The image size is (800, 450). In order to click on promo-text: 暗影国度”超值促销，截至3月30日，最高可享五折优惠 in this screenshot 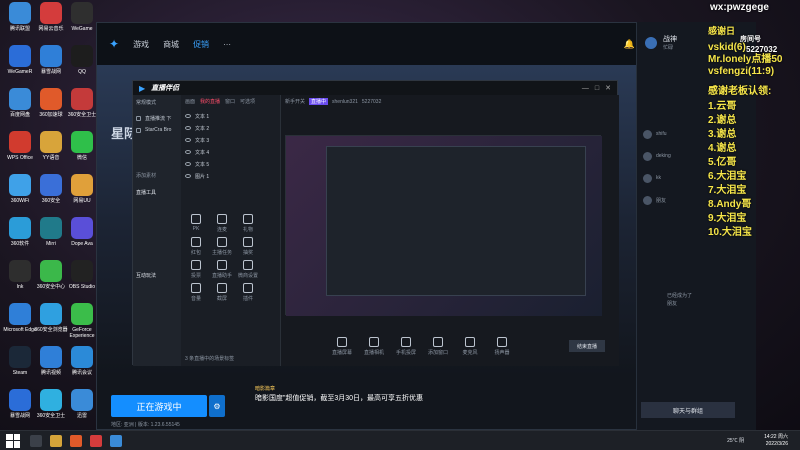, I will do `click(339, 398)`.